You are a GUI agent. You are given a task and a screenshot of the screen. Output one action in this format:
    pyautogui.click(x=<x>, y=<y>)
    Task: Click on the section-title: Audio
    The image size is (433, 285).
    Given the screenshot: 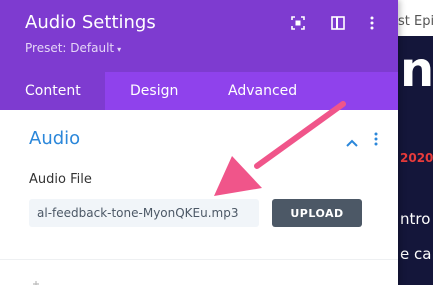 What is the action you would take?
    pyautogui.click(x=54, y=138)
    